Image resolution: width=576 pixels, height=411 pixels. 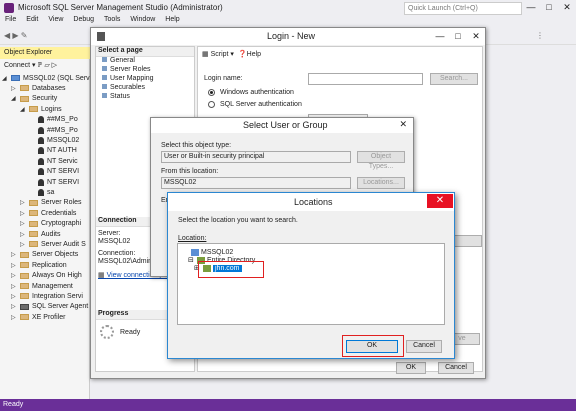 I want to click on menu-view: View, so click(x=55, y=21).